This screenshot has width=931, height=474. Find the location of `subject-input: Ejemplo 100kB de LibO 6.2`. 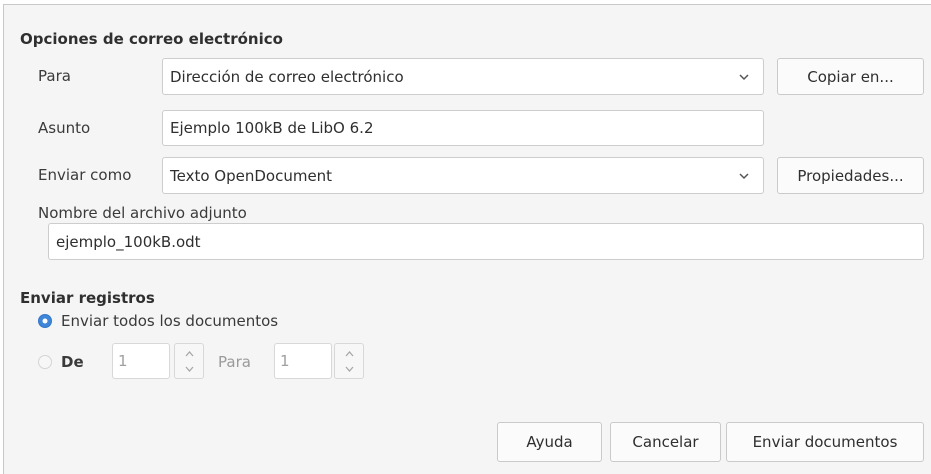

subject-input: Ejemplo 100kB de LibO 6.2 is located at coordinates (463, 128).